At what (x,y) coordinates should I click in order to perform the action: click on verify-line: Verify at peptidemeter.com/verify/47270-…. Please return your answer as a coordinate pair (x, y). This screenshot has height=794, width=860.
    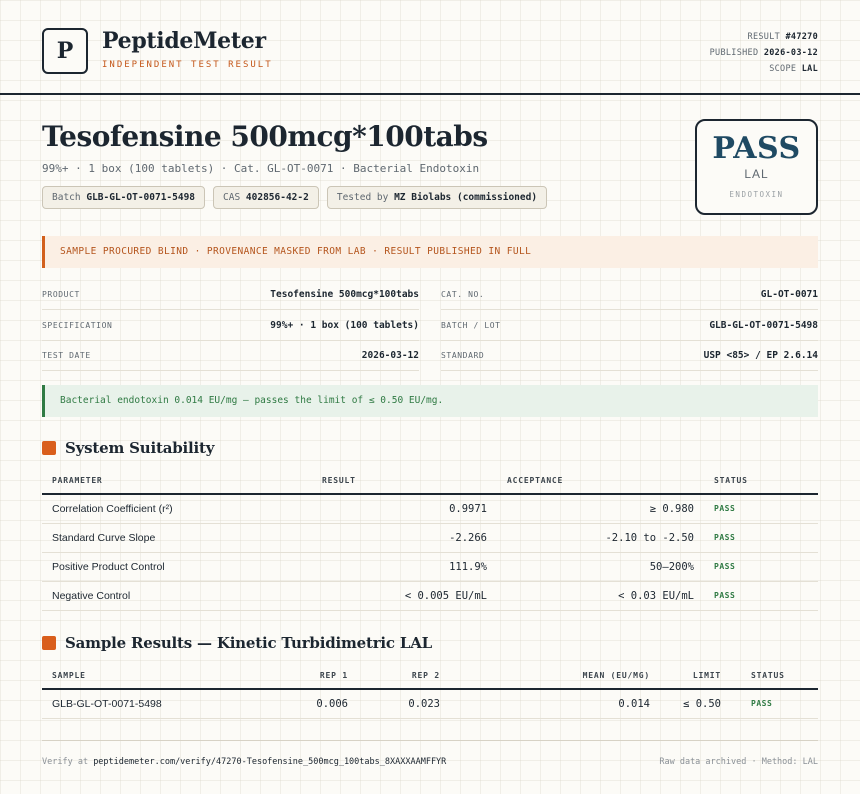
    Looking at the image, I should click on (244, 762).